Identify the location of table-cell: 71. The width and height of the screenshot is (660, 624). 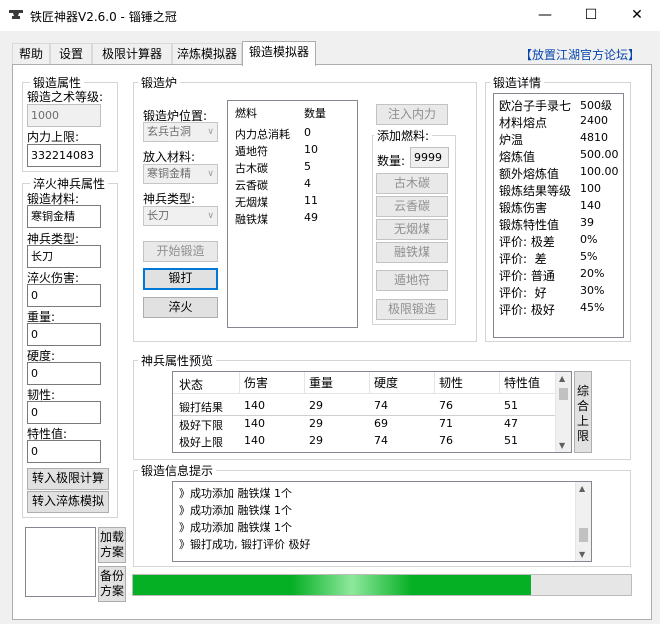
(446, 423).